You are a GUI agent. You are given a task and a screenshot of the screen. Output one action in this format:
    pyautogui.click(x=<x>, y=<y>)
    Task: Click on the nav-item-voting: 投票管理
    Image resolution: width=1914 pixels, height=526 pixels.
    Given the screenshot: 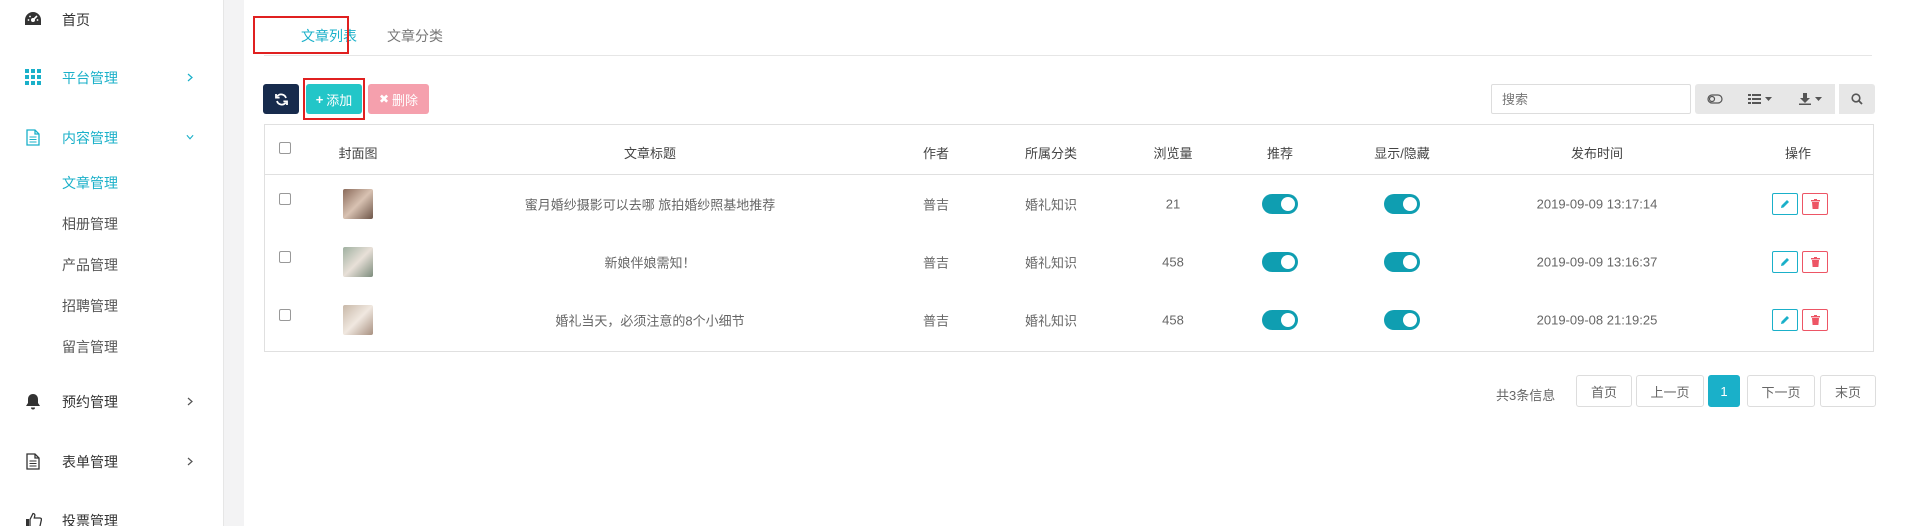 What is the action you would take?
    pyautogui.click(x=112, y=513)
    